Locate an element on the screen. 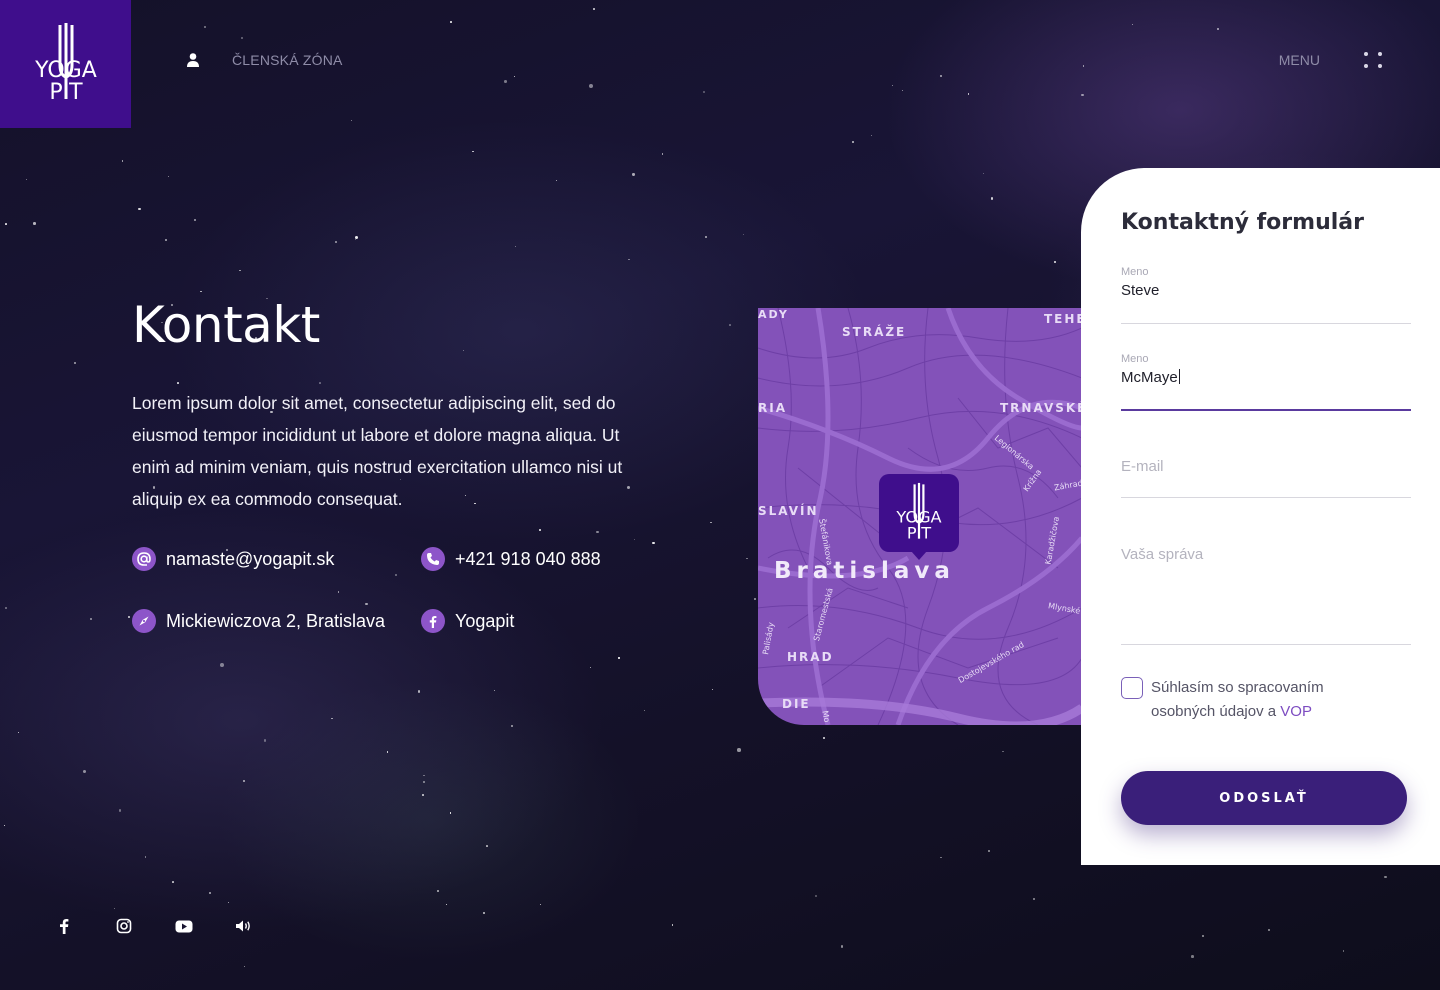  compass-icon is located at coordinates (144, 621).